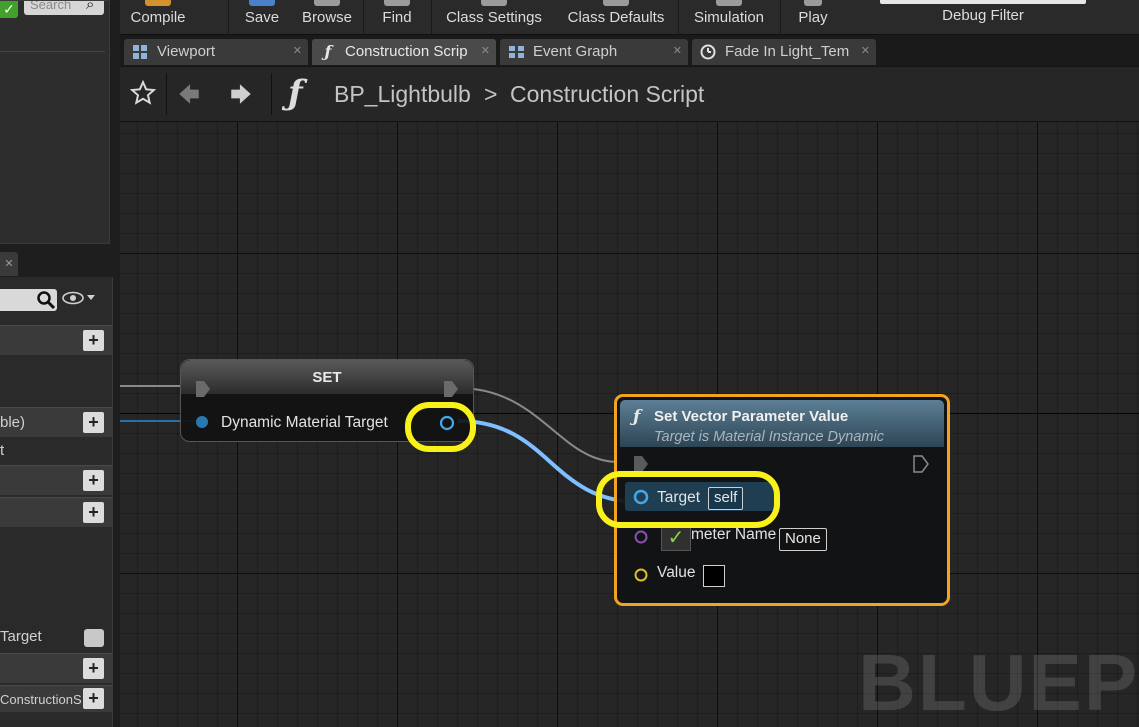  I want to click on functions-section: ble) +, so click(56, 422).